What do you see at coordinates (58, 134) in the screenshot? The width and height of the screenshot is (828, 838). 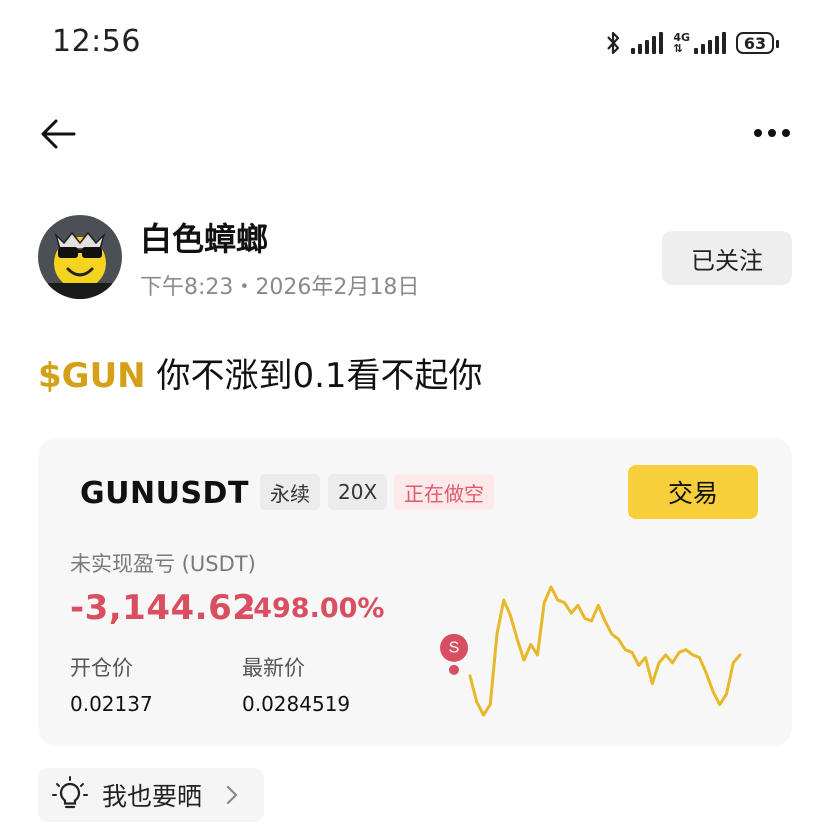 I see `back-arrow-icon` at bounding box center [58, 134].